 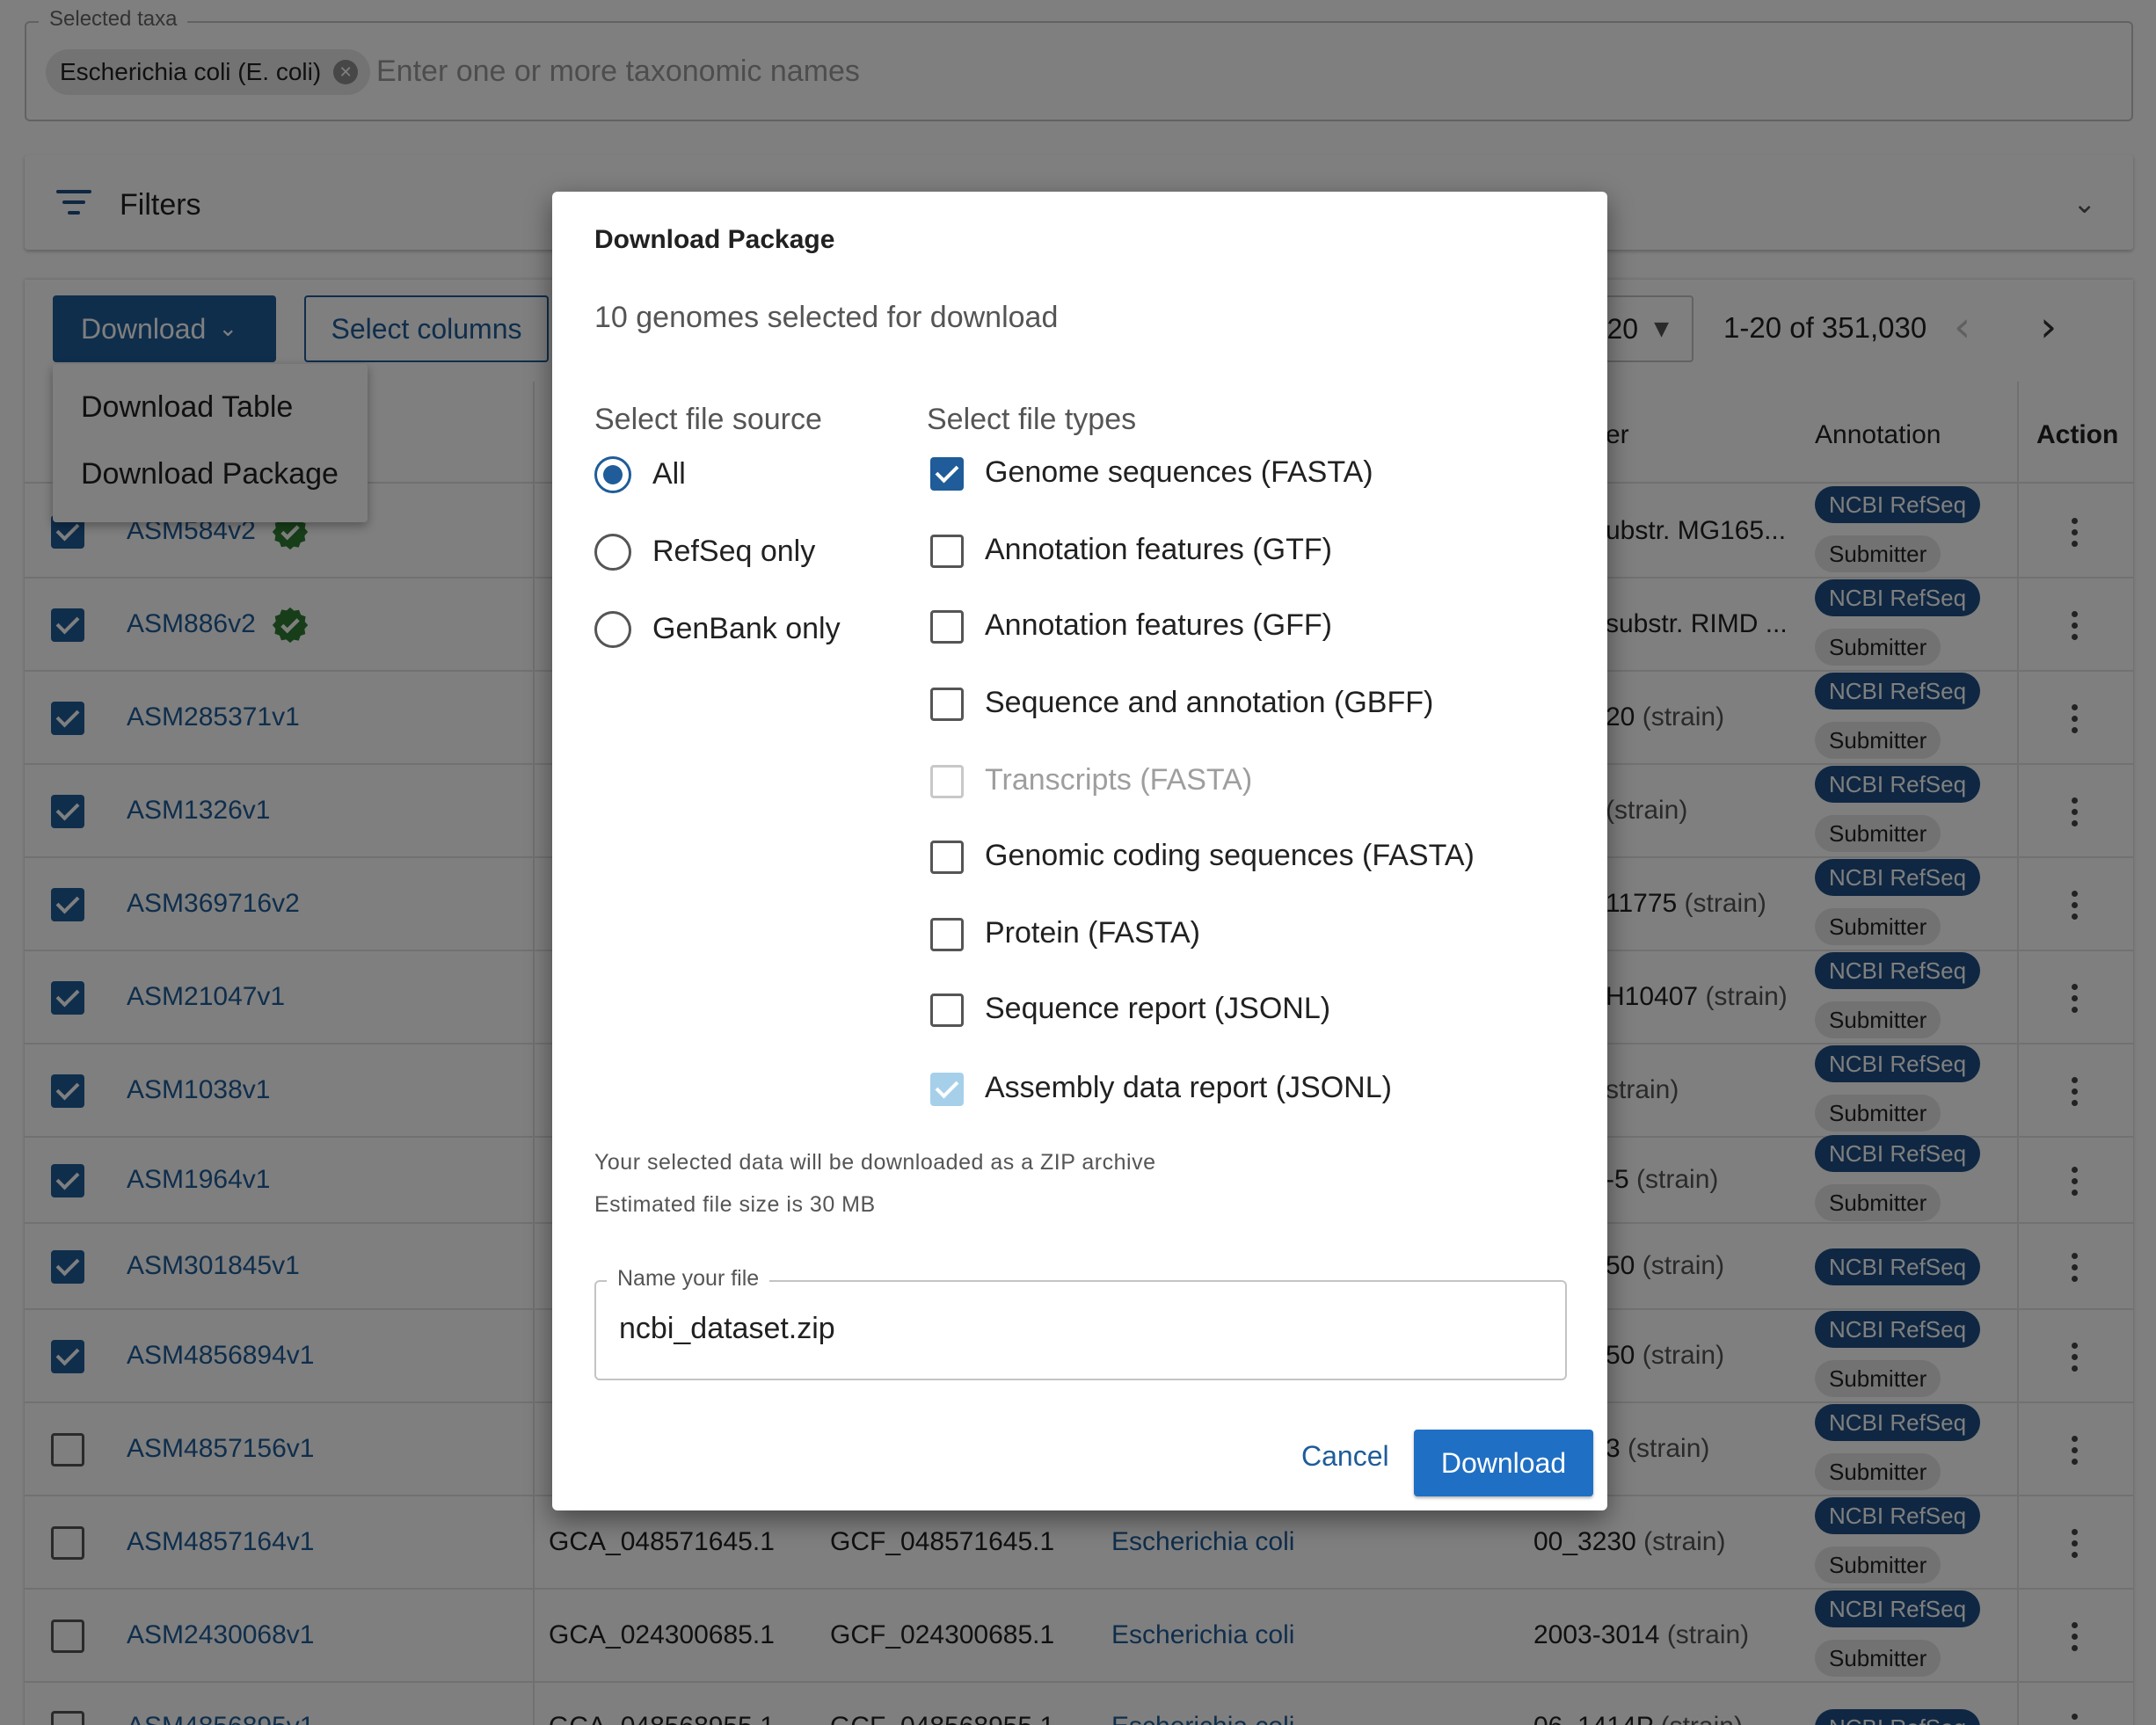 What do you see at coordinates (826, 317) in the screenshot?
I see `dialog-subtitle: 10 genomes selected for download` at bounding box center [826, 317].